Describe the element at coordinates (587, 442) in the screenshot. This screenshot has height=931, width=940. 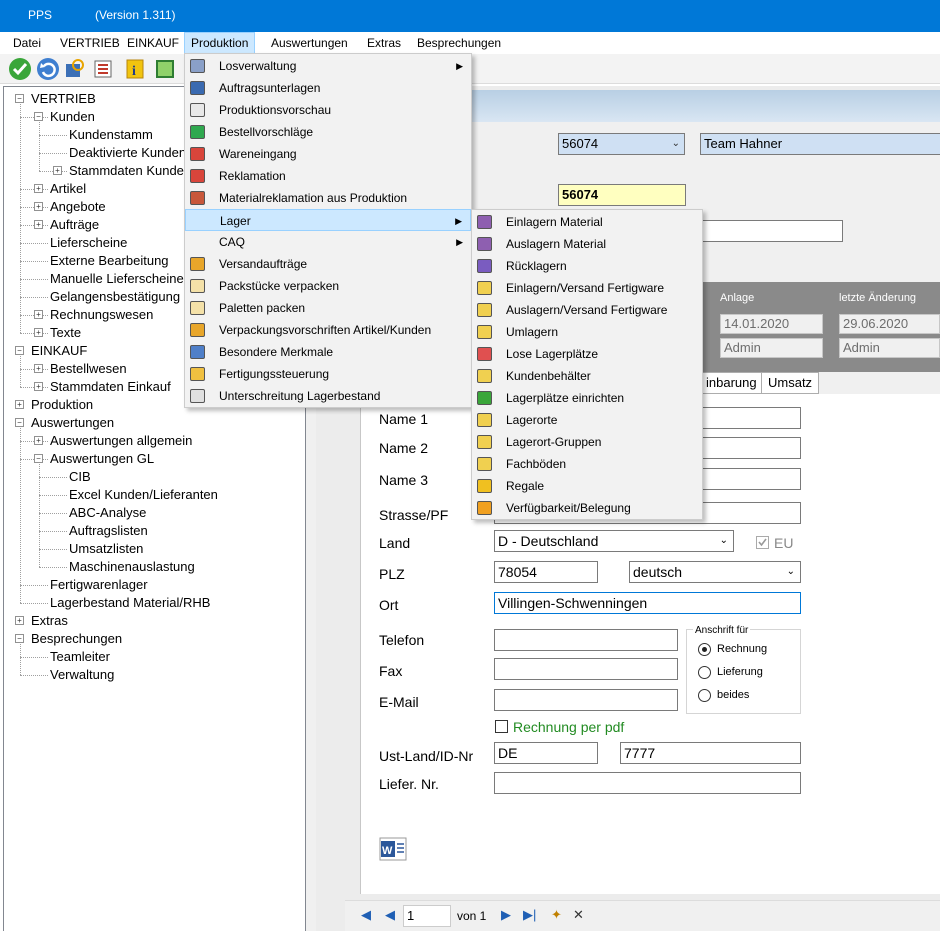
I see `menu-item-lagerort-gruppen: Lagerort-Gruppen` at that location.